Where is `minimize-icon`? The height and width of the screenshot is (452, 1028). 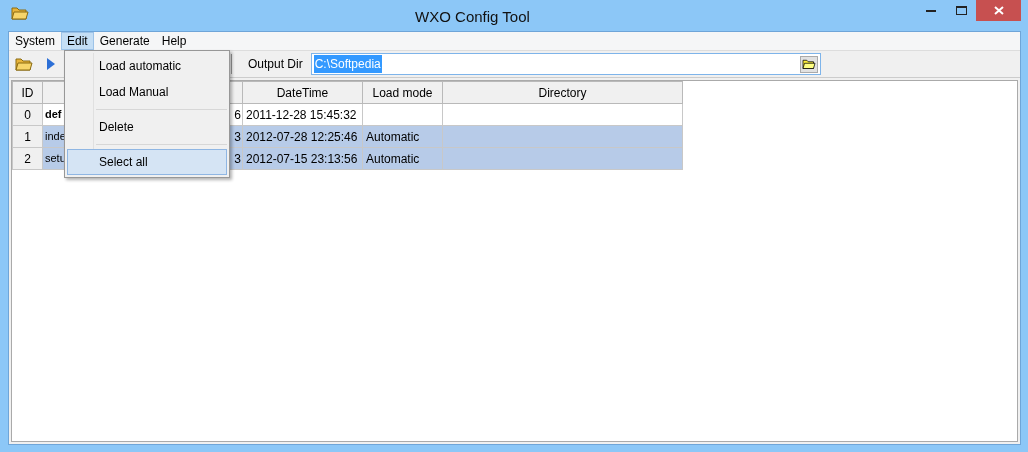 minimize-icon is located at coordinates (931, 10).